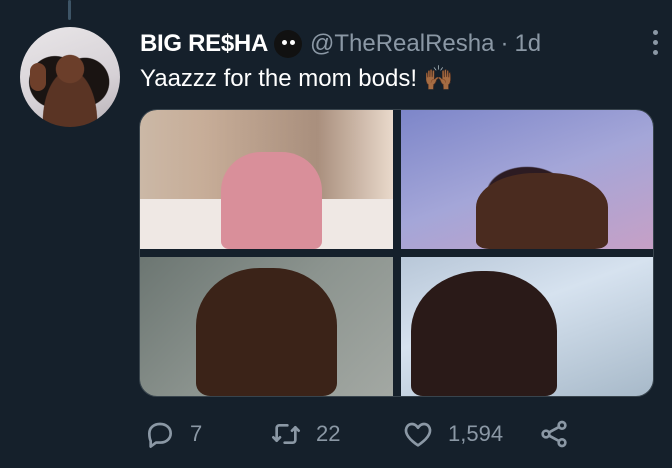 This screenshot has width=672, height=468. Describe the element at coordinates (418, 434) in the screenshot. I see `heart-icon` at that location.